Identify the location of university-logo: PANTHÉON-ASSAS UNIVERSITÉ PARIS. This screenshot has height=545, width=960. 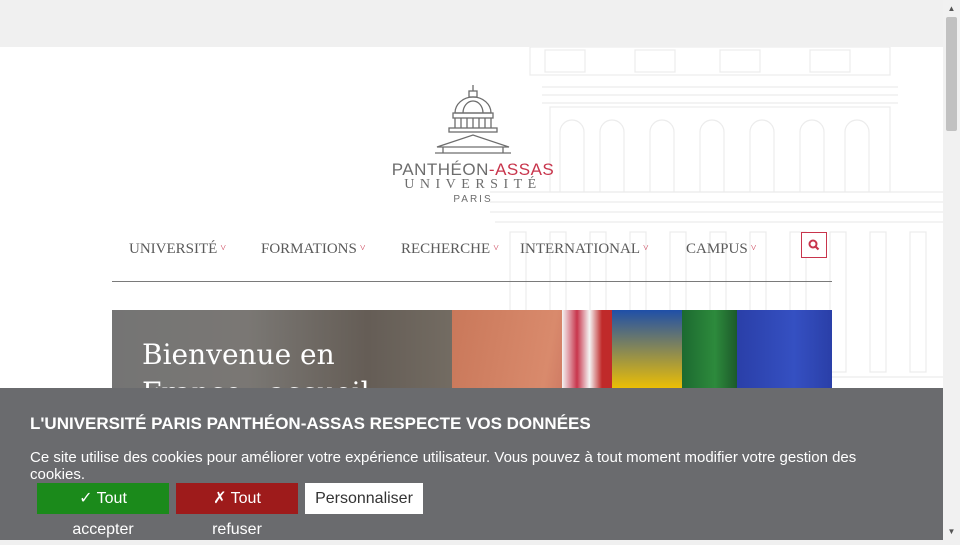
(473, 145).